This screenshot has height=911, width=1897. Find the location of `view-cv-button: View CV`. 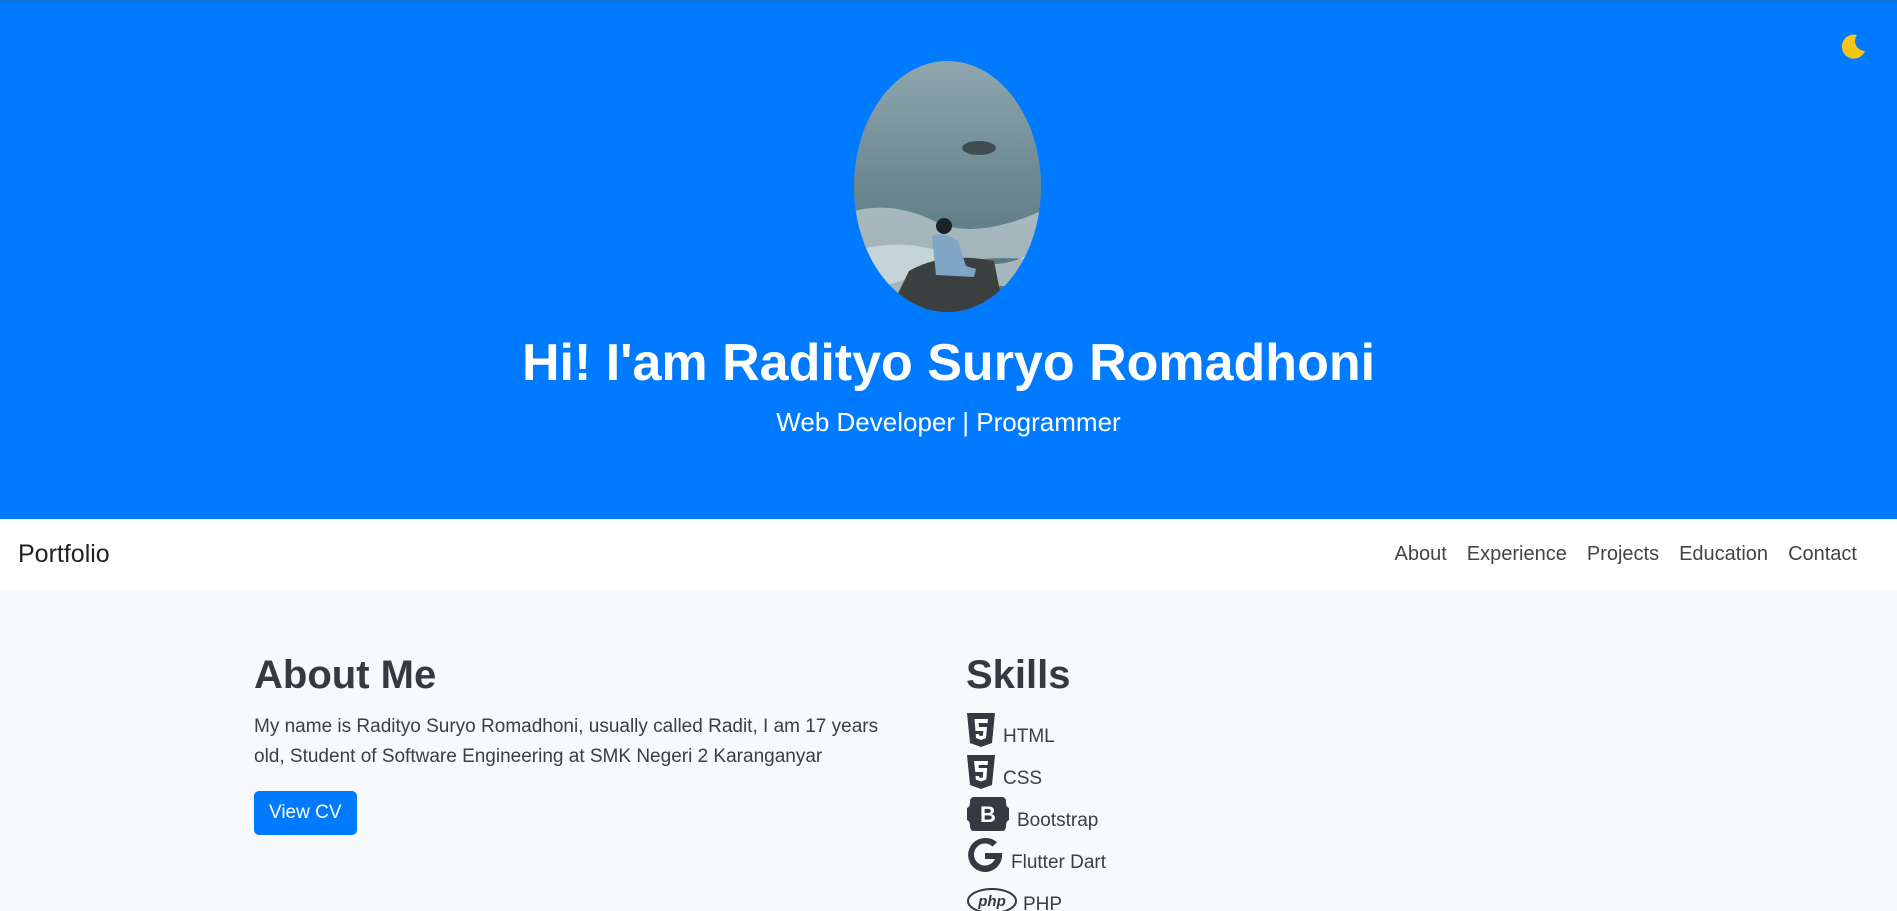

view-cv-button: View CV is located at coordinates (305, 813).